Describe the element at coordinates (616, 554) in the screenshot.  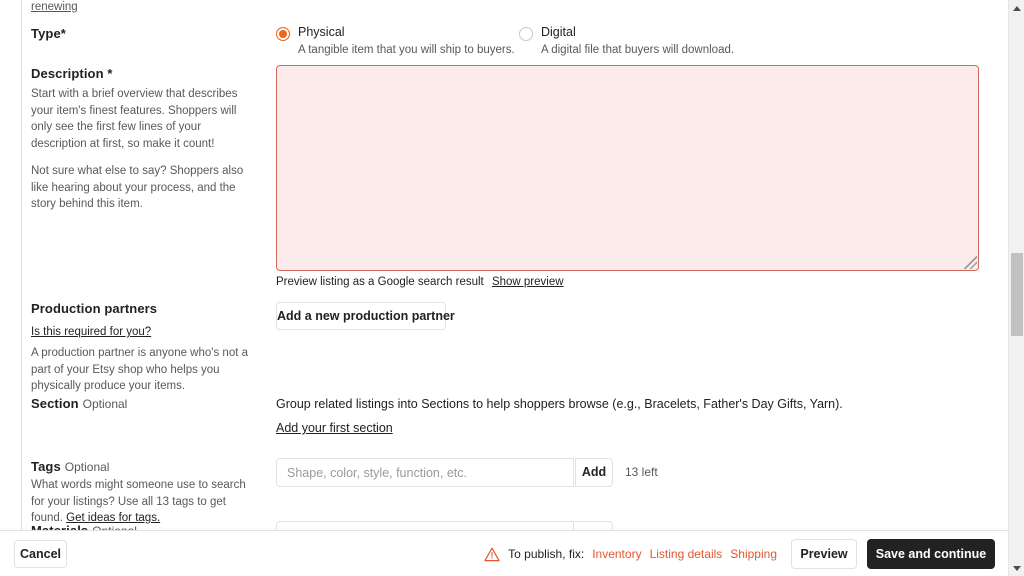
I see `fix-link-inventory: Inventory` at that location.